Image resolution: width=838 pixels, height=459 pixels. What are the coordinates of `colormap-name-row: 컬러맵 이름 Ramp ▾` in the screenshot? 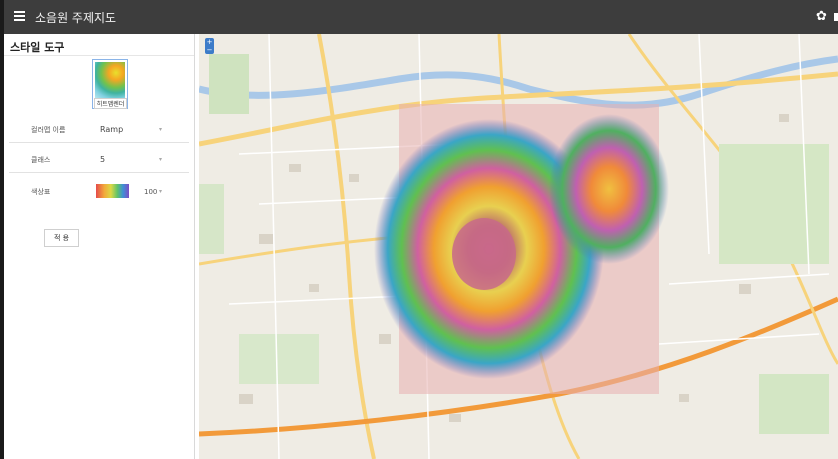 It's located at (99, 130).